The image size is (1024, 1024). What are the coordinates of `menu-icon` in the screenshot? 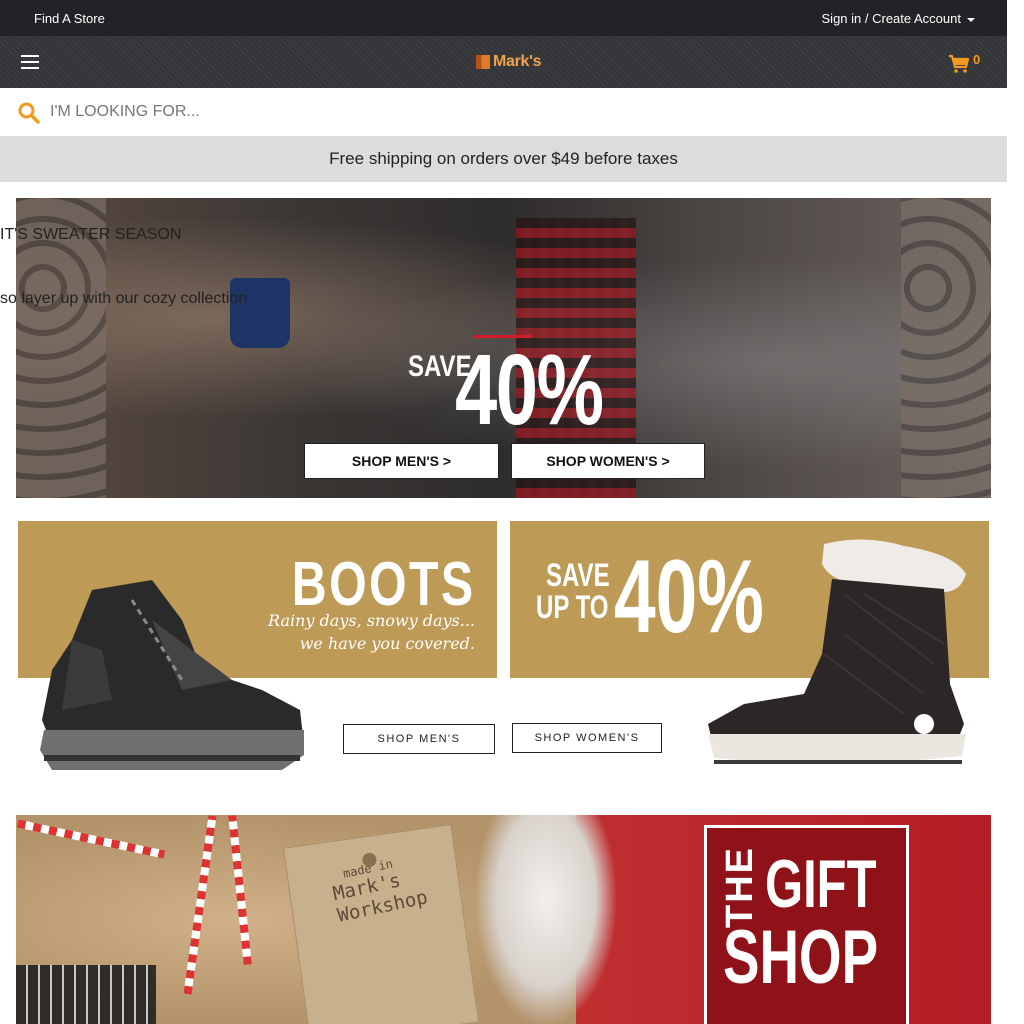 It's located at (30, 62).